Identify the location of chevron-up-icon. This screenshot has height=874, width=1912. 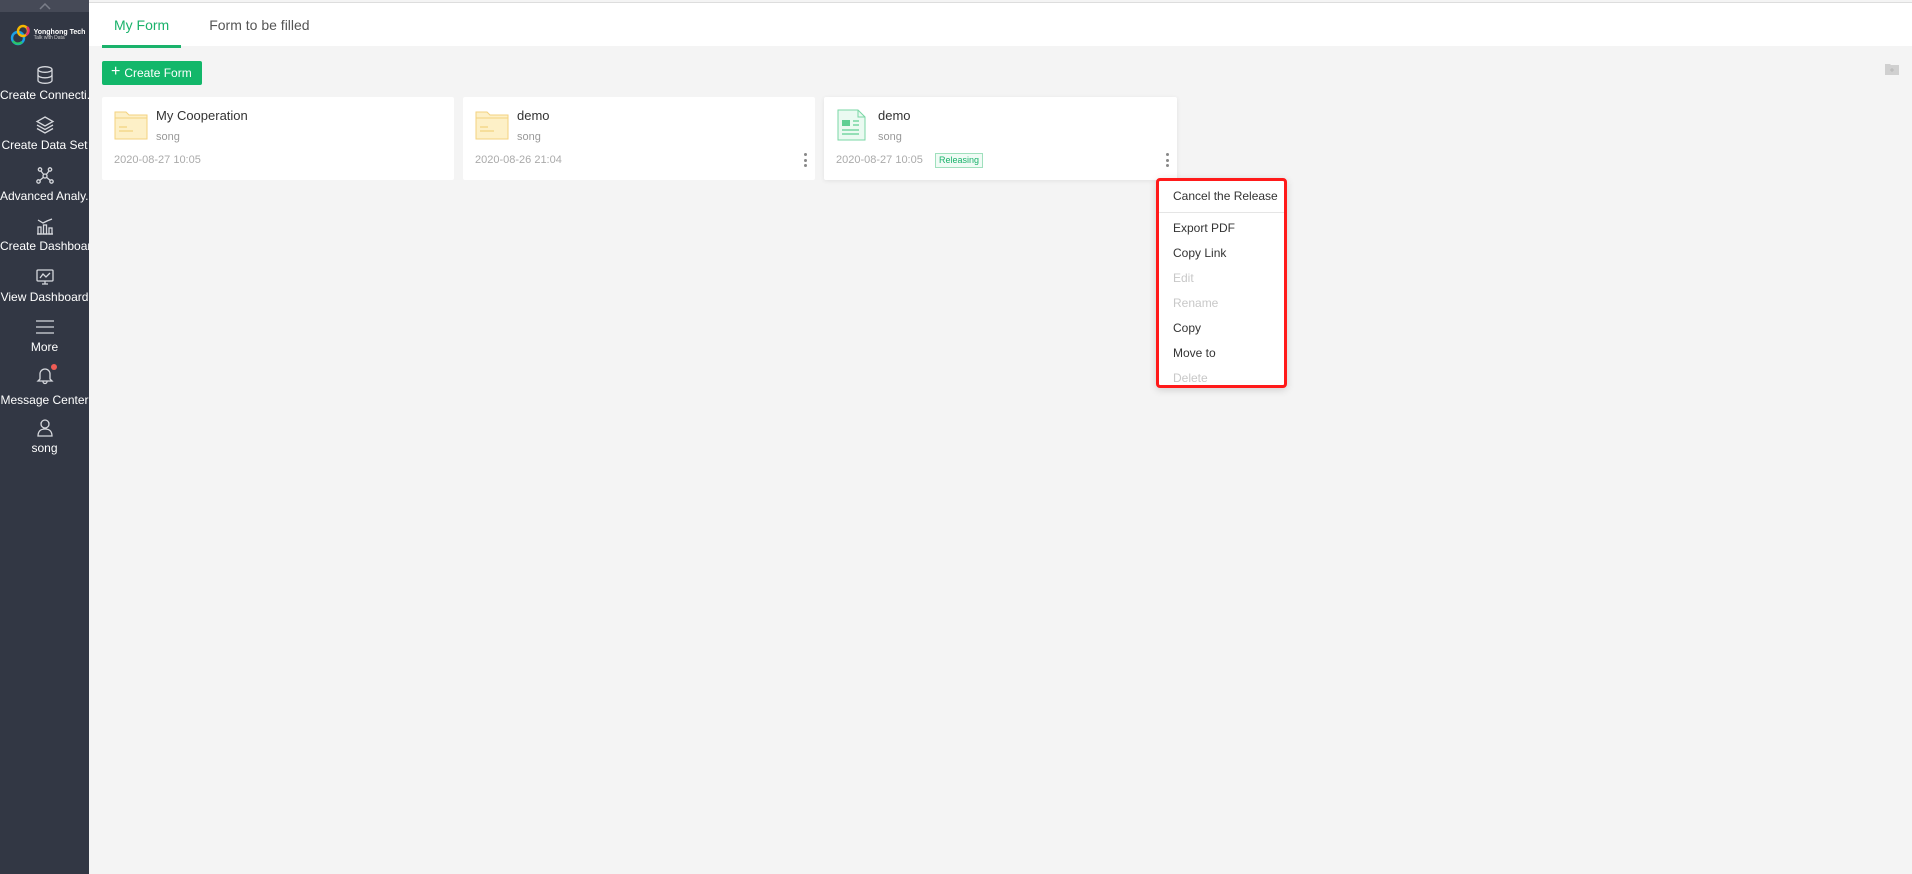
(44, 6).